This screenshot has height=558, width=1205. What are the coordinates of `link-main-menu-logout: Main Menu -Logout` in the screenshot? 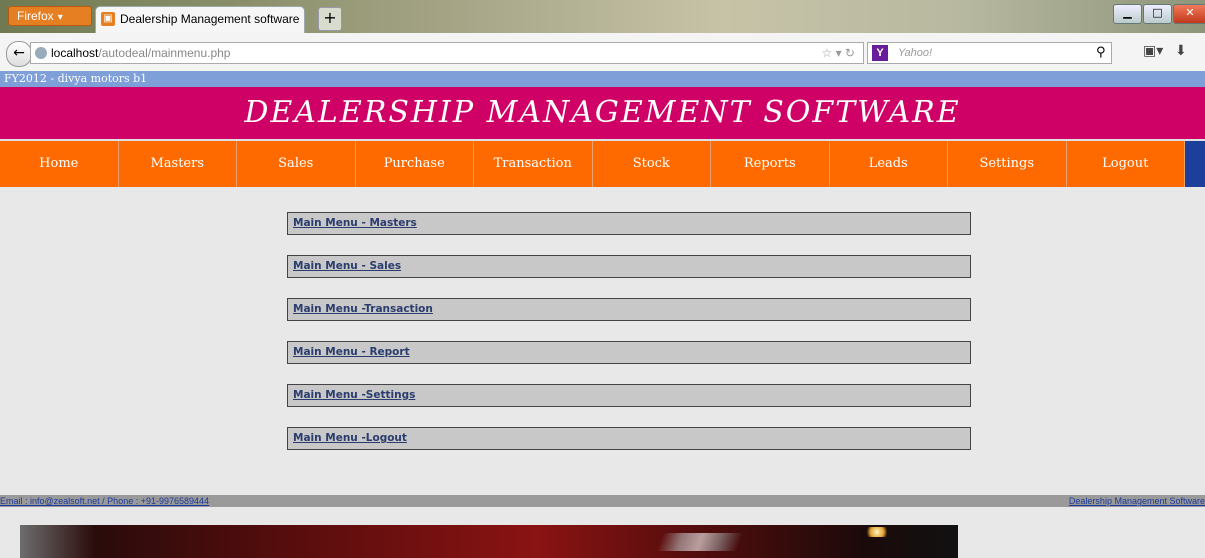 It's located at (350, 438).